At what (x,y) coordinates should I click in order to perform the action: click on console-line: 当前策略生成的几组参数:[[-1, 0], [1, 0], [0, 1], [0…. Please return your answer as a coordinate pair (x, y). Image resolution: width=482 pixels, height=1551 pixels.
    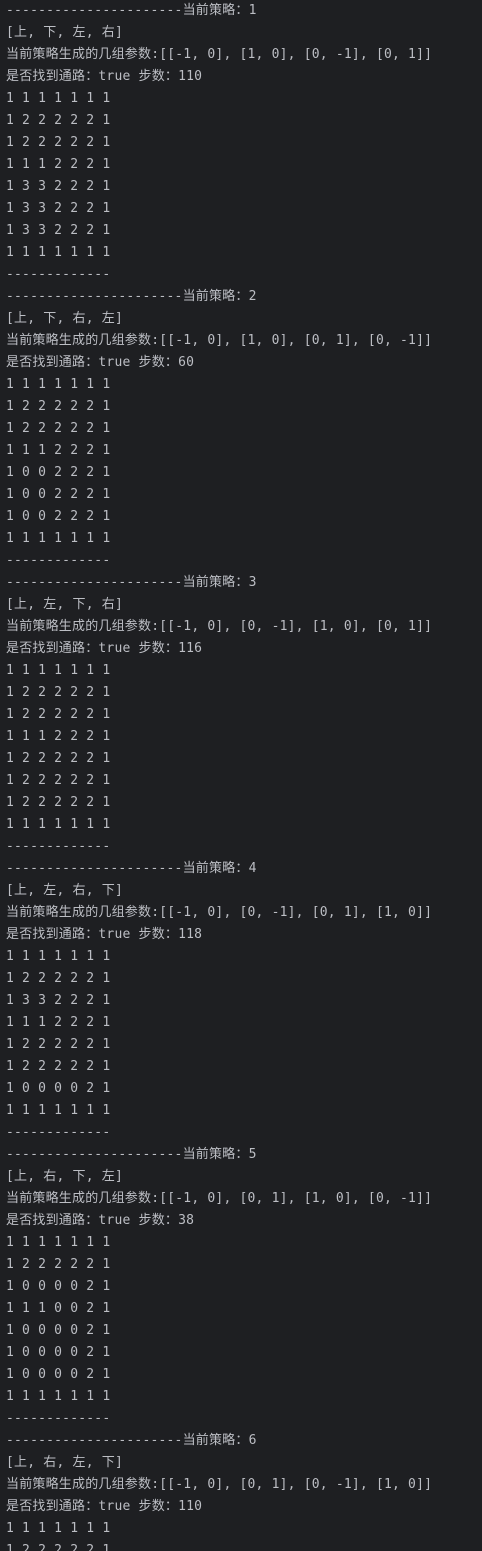
    Looking at the image, I should click on (219, 340).